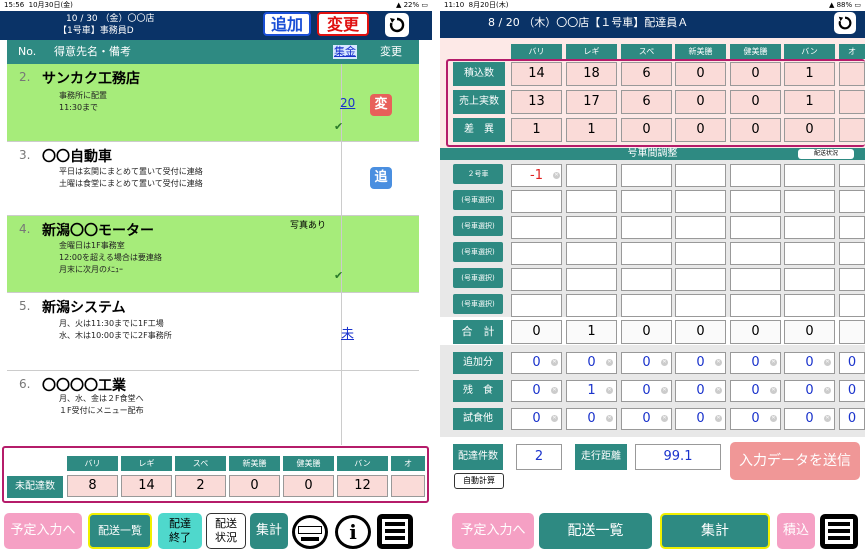  Describe the element at coordinates (343, 24) in the screenshot. I see `change-button: 変更` at that location.